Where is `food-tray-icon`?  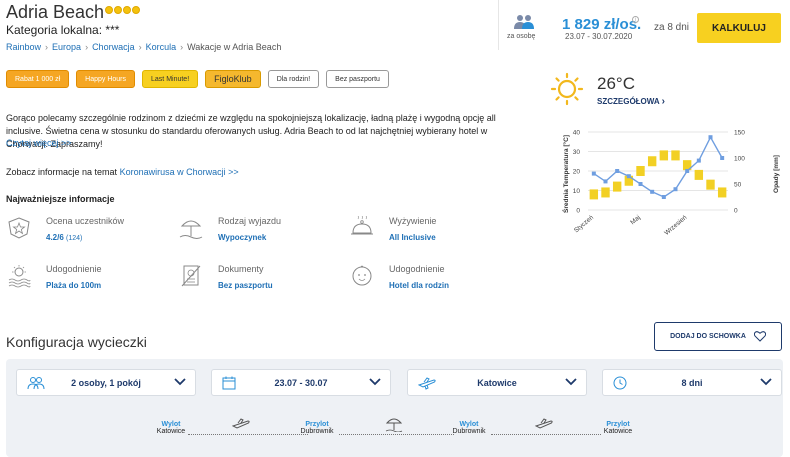
food-tray-icon is located at coordinates (362, 225).